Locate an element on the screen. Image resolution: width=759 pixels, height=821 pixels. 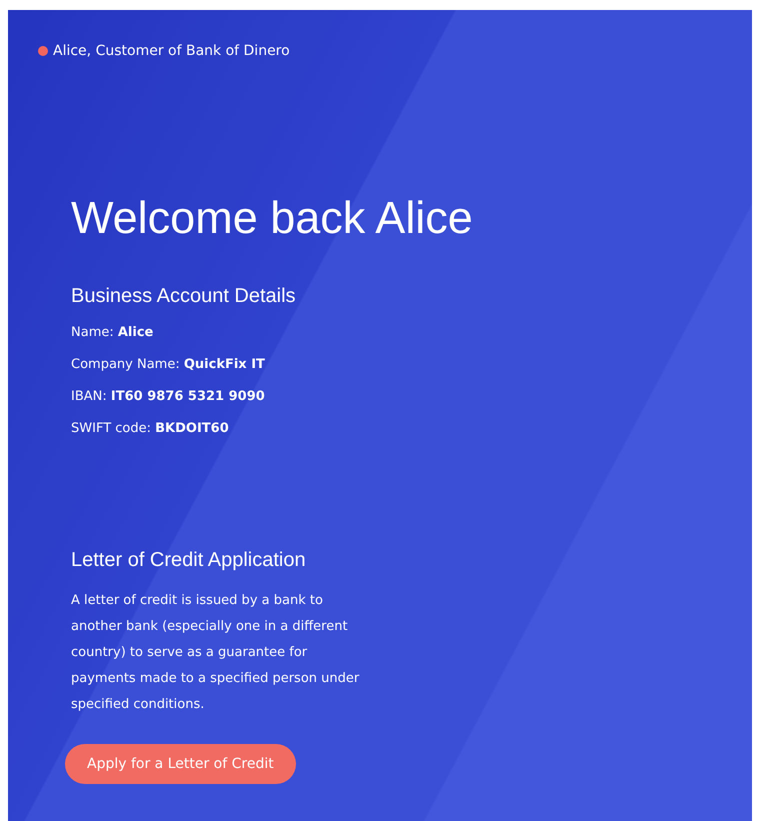
section-heading: Business Account Details is located at coordinates (184, 296).